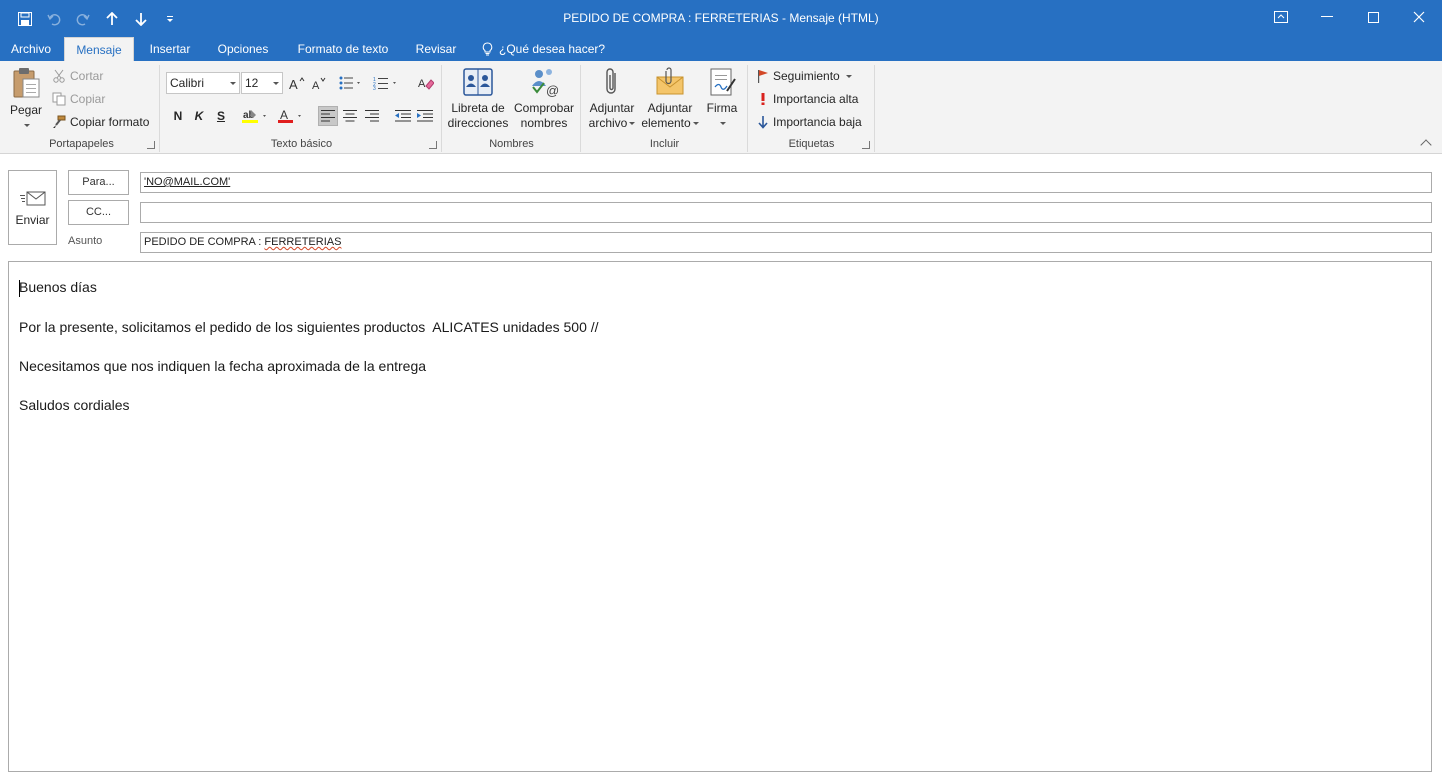  I want to click on tab-archivo: Archivo, so click(31, 49).